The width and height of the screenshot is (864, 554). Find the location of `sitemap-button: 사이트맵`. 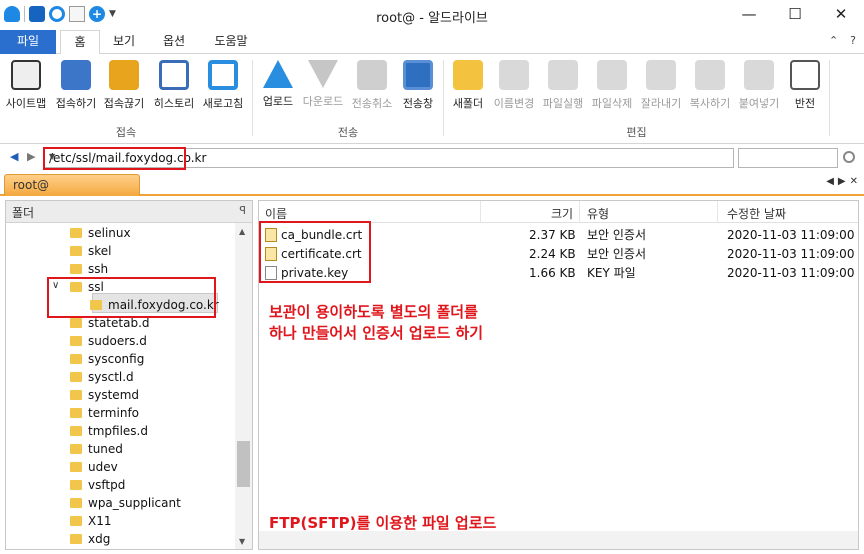

sitemap-button: 사이트맵 is located at coordinates (26, 85).